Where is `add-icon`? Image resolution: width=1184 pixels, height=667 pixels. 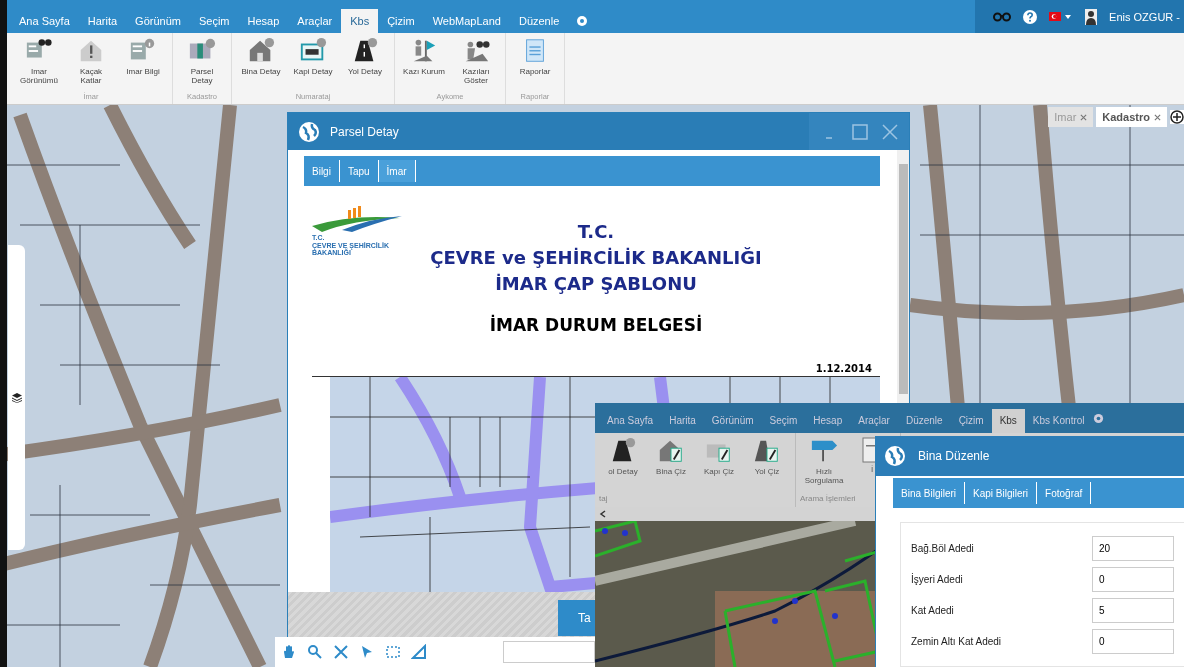 add-icon is located at coordinates (1177, 117).